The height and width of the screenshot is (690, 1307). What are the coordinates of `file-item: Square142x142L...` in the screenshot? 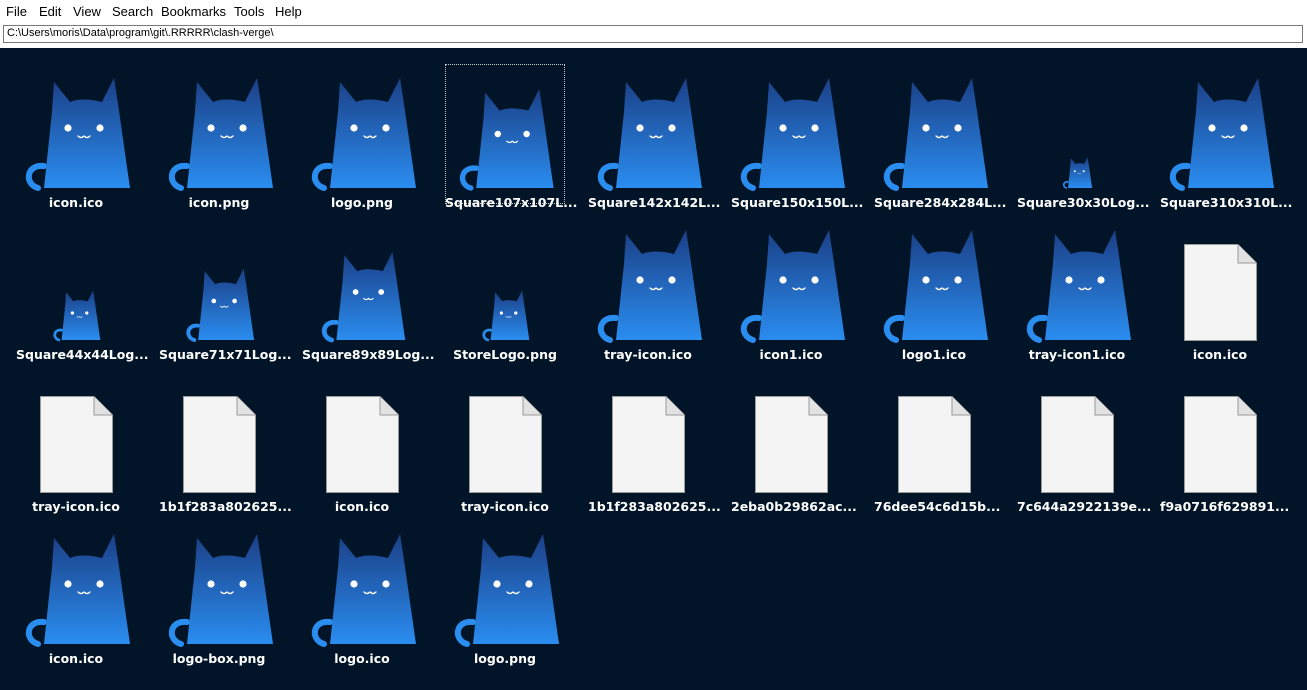 It's located at (654, 137).